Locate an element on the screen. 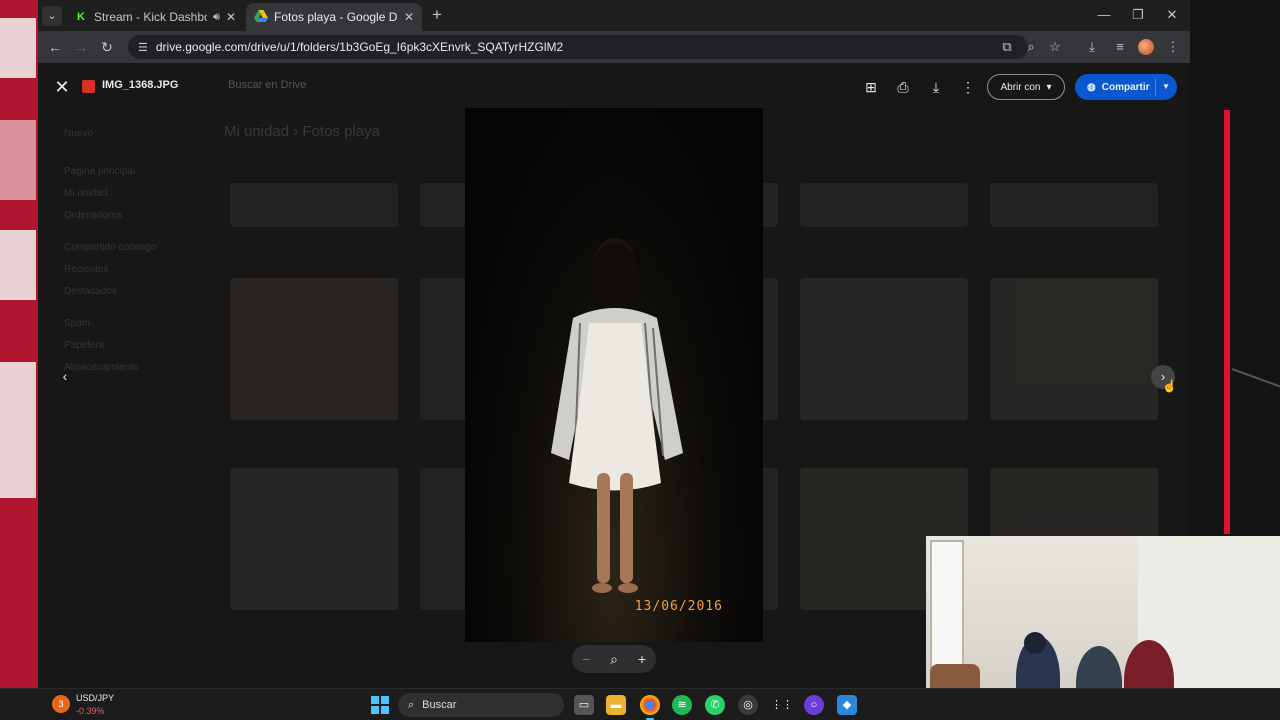 This screenshot has width=1280, height=720. breadcrumb: Mi unidad › Fotos playa is located at coordinates (302, 131).